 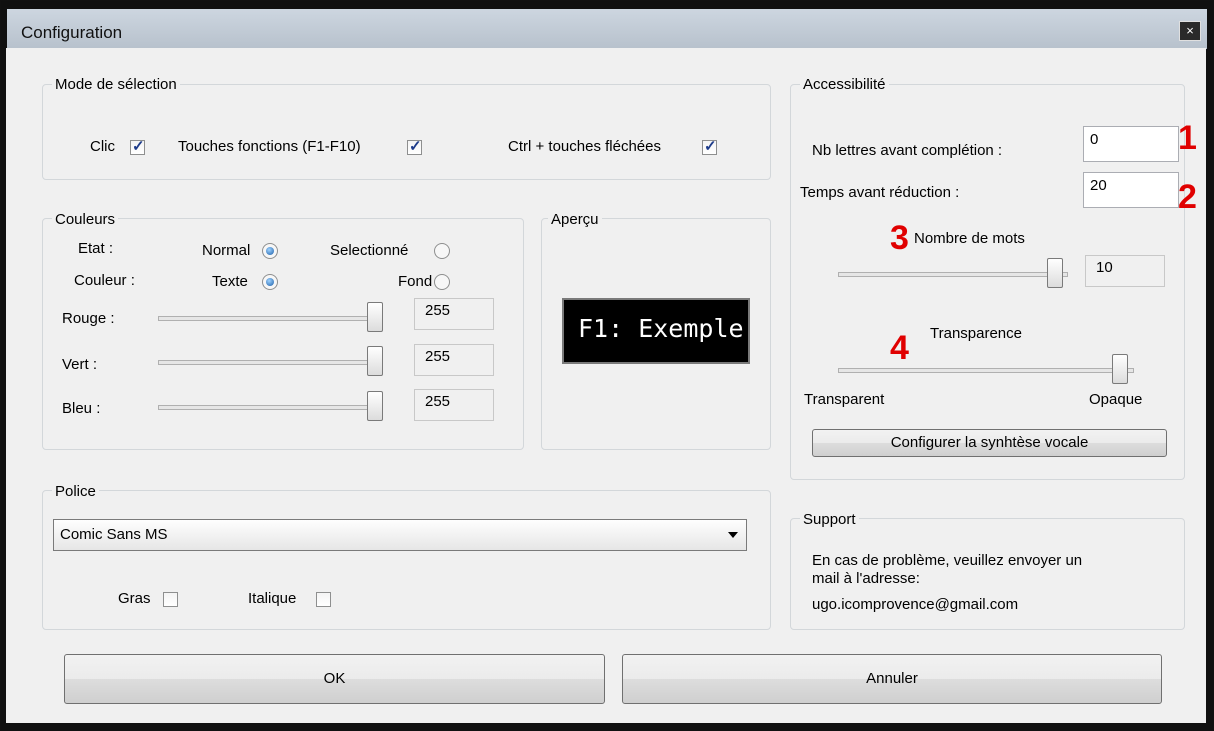 What do you see at coordinates (414, 146) in the screenshot?
I see `fkeys-checkbox` at bounding box center [414, 146].